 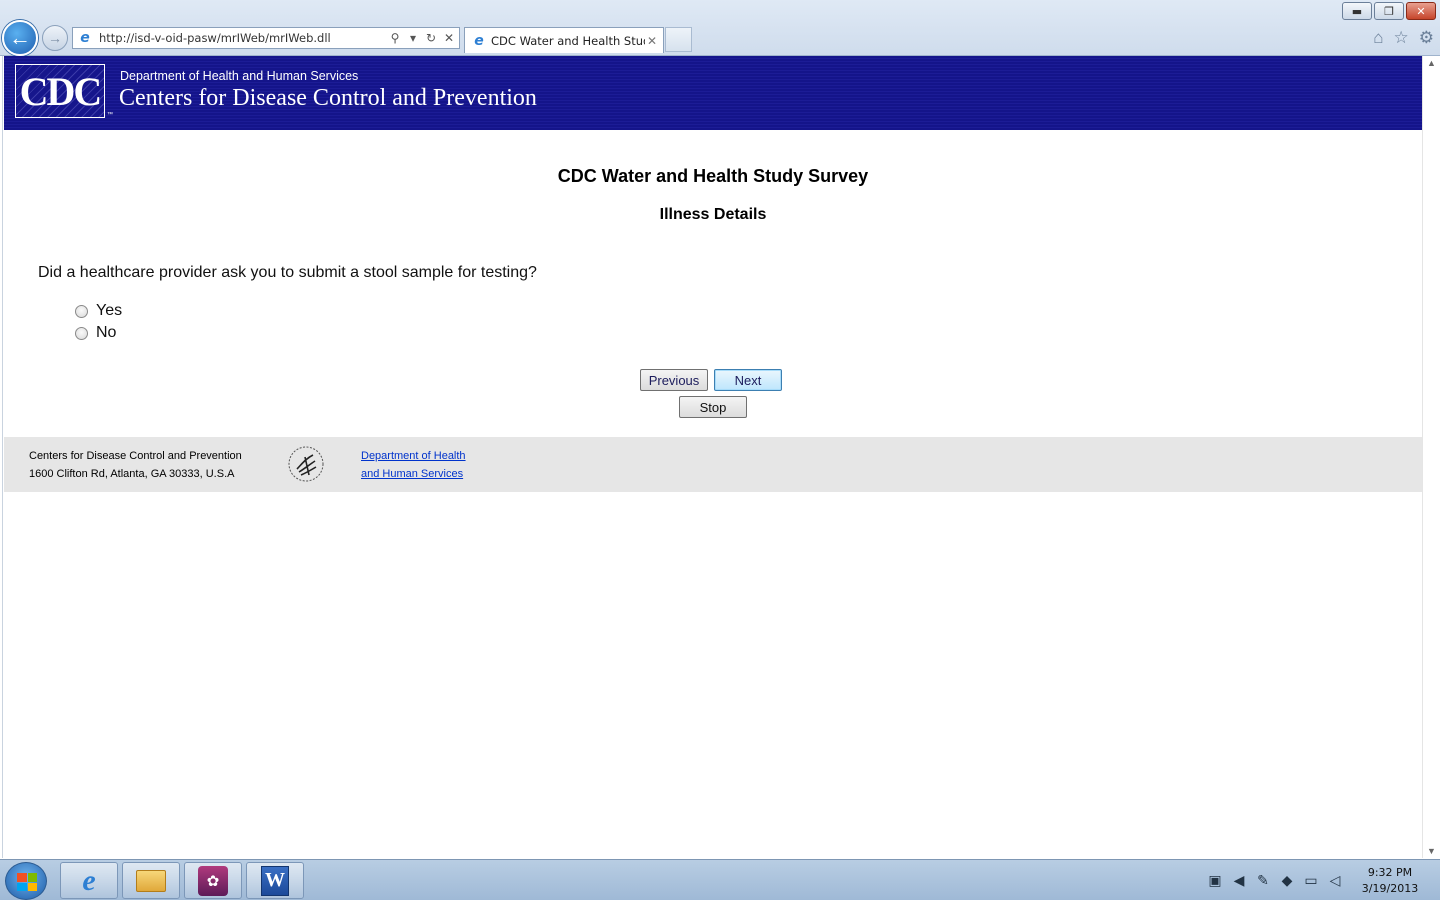 I want to click on yes-label: Yes, so click(x=109, y=311).